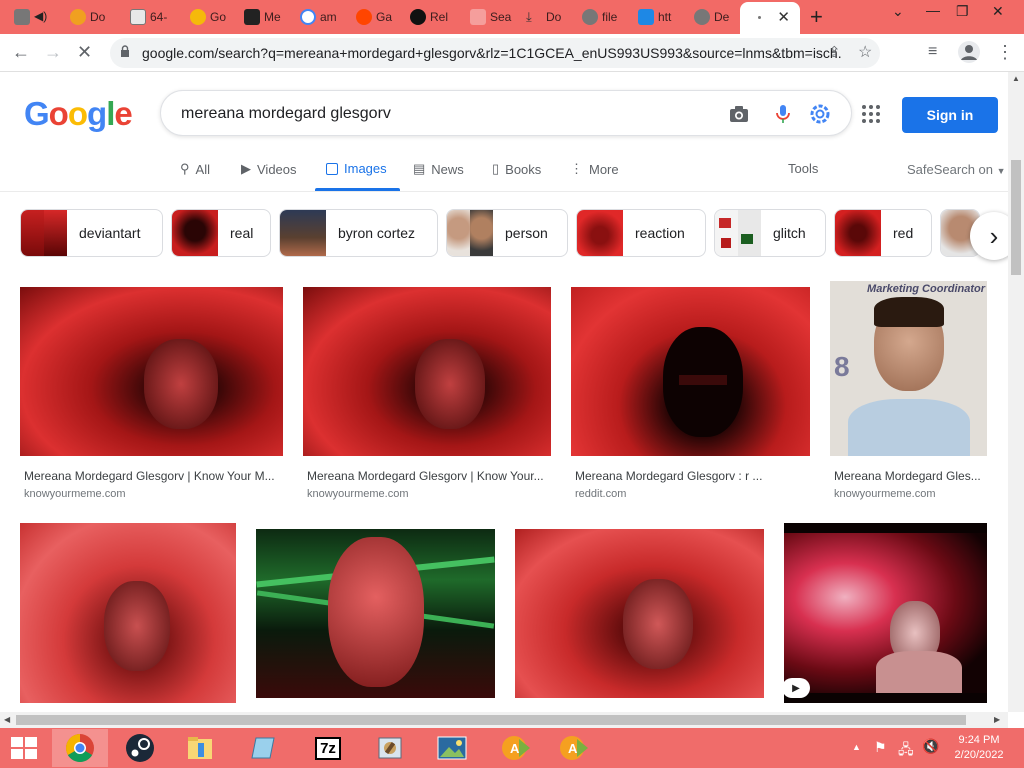 The image size is (1024, 768). Describe the element at coordinates (438, 169) in the screenshot. I see `nav-tab-news: ▤ News` at that location.